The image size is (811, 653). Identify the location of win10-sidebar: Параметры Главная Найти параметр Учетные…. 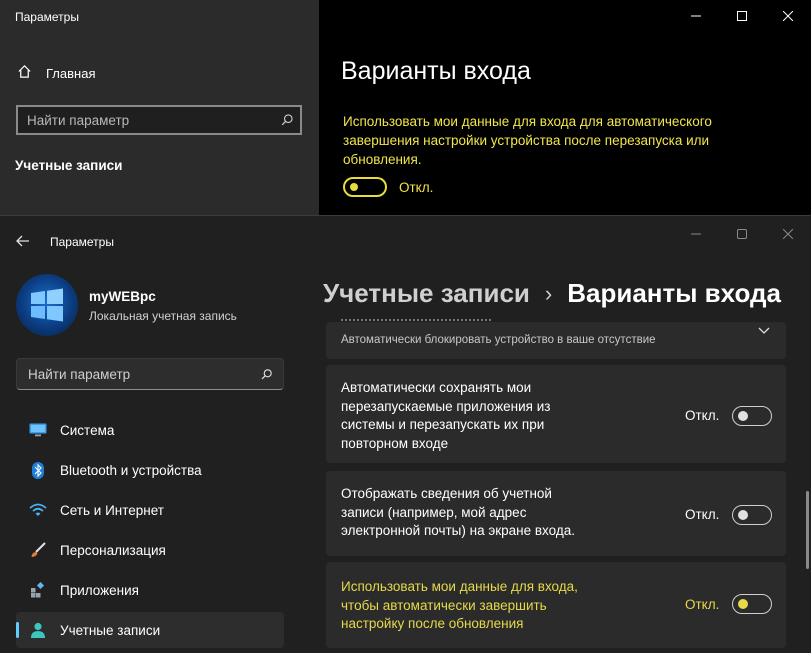
(159, 107).